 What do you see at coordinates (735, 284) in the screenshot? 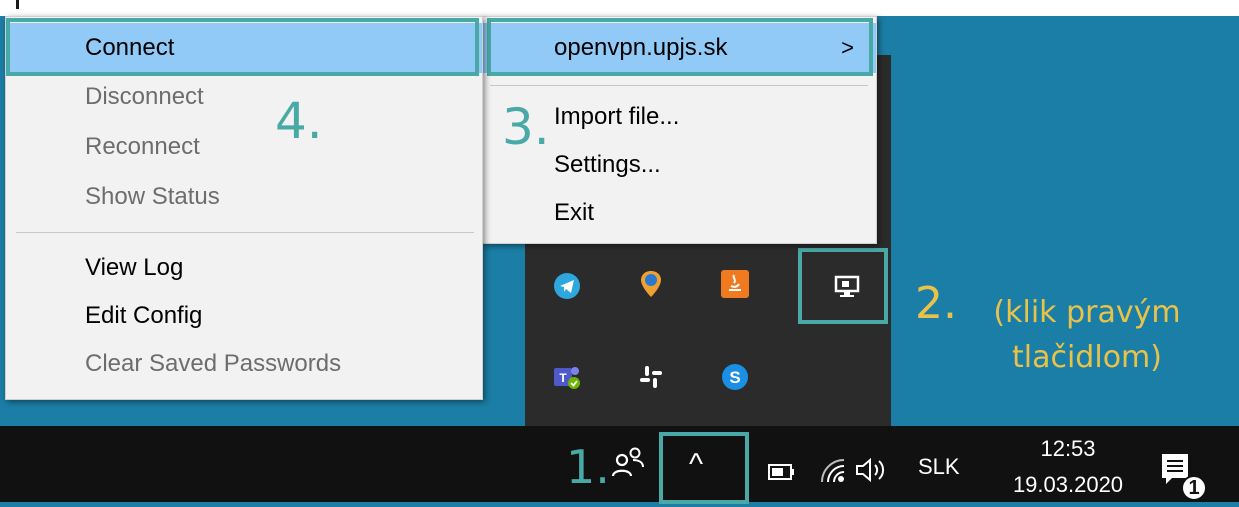
I see `java-icon` at bounding box center [735, 284].